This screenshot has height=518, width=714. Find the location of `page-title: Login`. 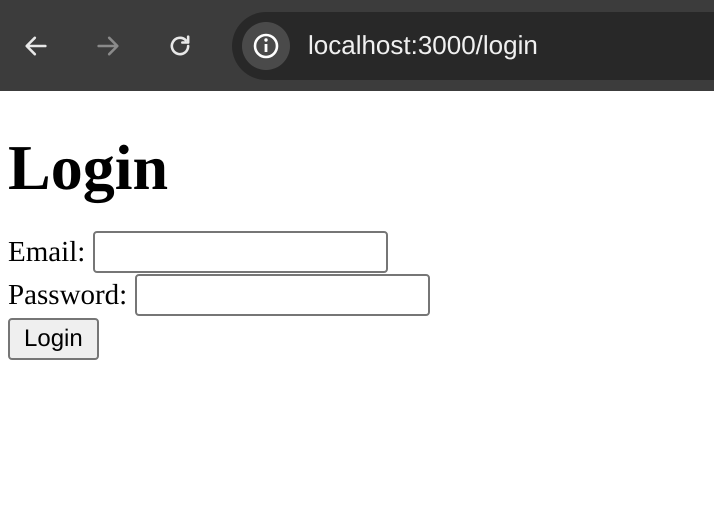

page-title: Login is located at coordinates (89, 168).